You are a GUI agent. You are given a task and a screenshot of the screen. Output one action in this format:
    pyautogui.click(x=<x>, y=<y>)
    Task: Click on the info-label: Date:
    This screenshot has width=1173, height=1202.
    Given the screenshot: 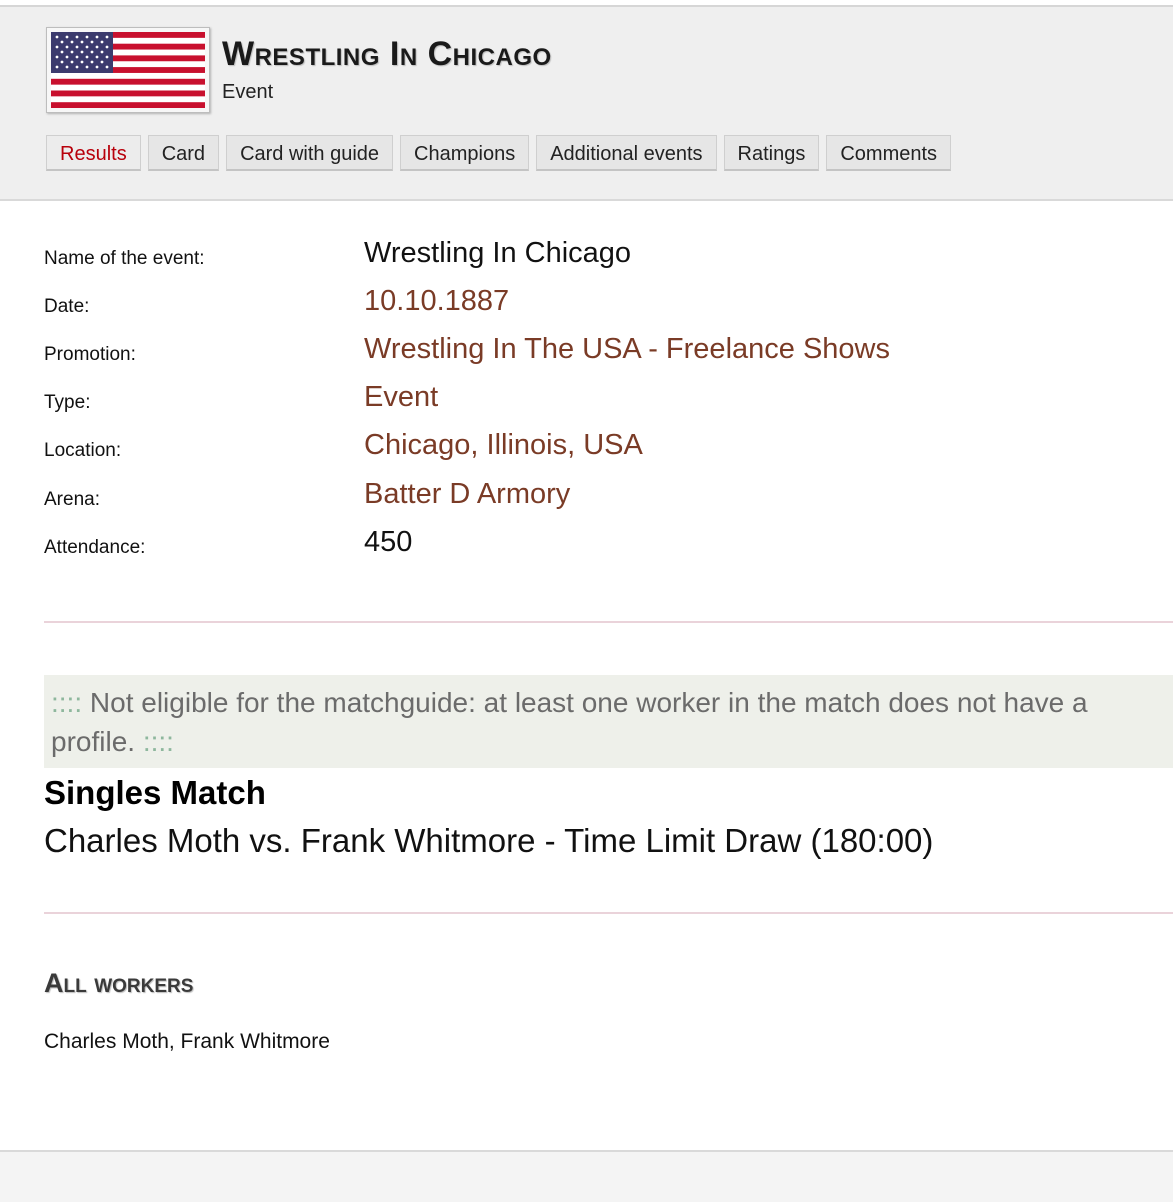 What is the action you would take?
    pyautogui.click(x=67, y=306)
    